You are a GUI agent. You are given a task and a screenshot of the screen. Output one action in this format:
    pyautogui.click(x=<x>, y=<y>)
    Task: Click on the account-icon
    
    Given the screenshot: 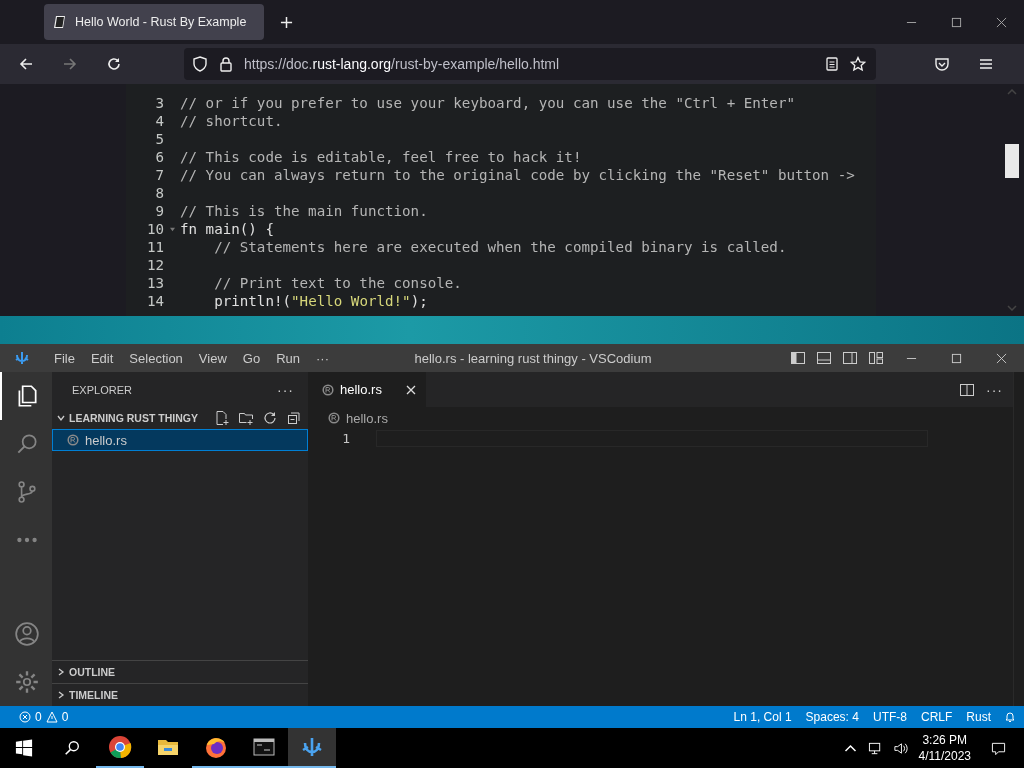 What is the action you would take?
    pyautogui.click(x=27, y=634)
    